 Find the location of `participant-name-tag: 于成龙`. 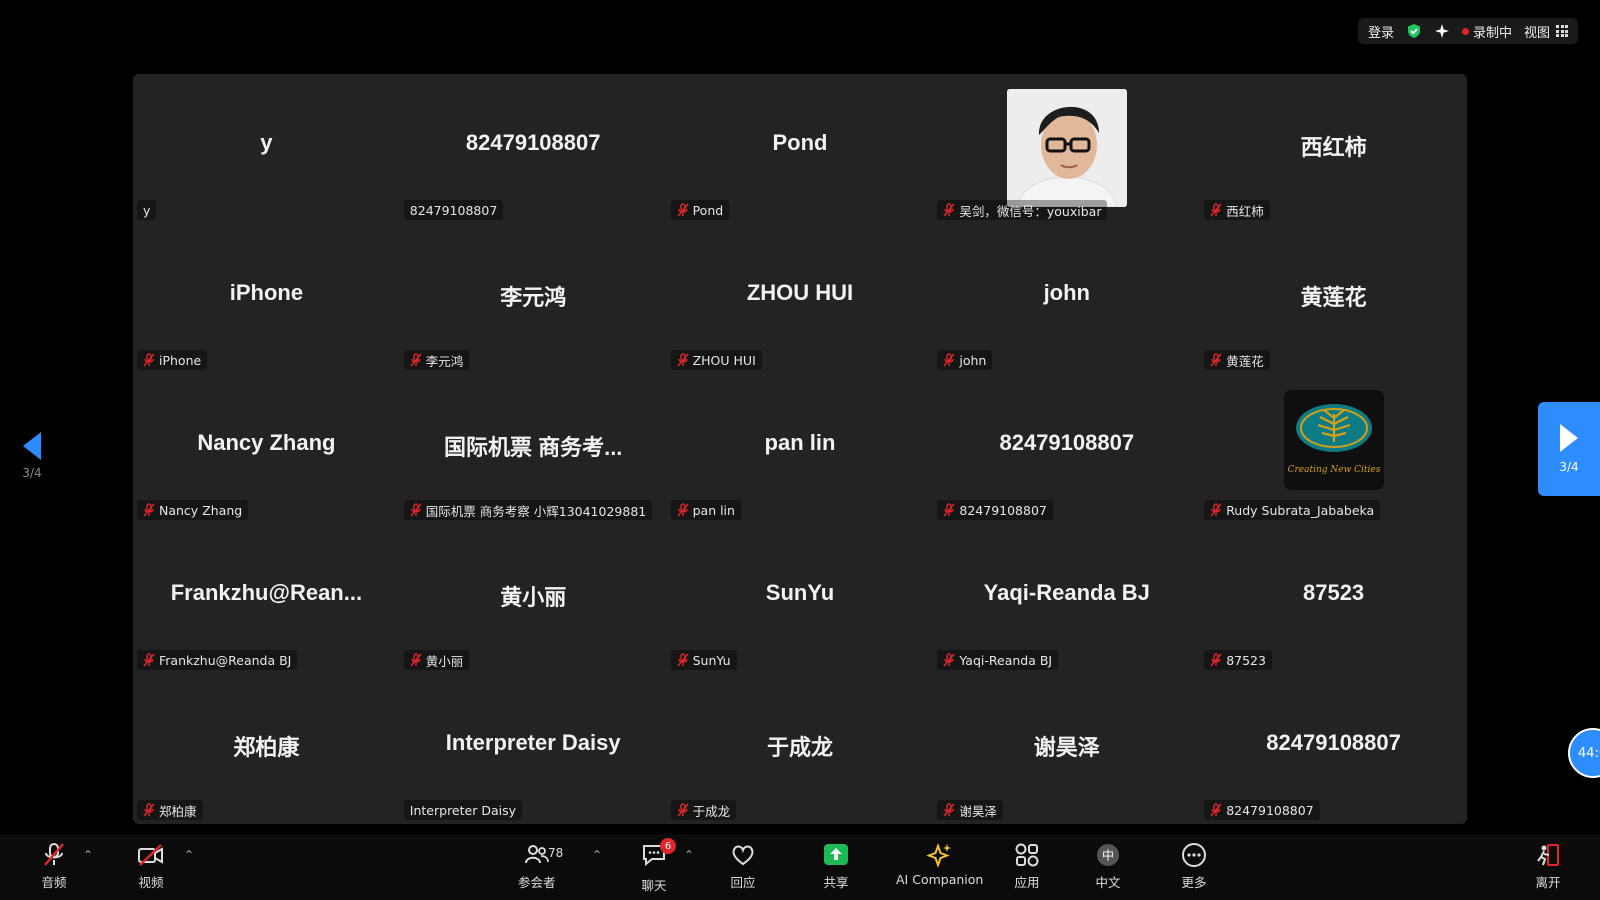

participant-name-tag: 于成龙 is located at coordinates (703, 810).